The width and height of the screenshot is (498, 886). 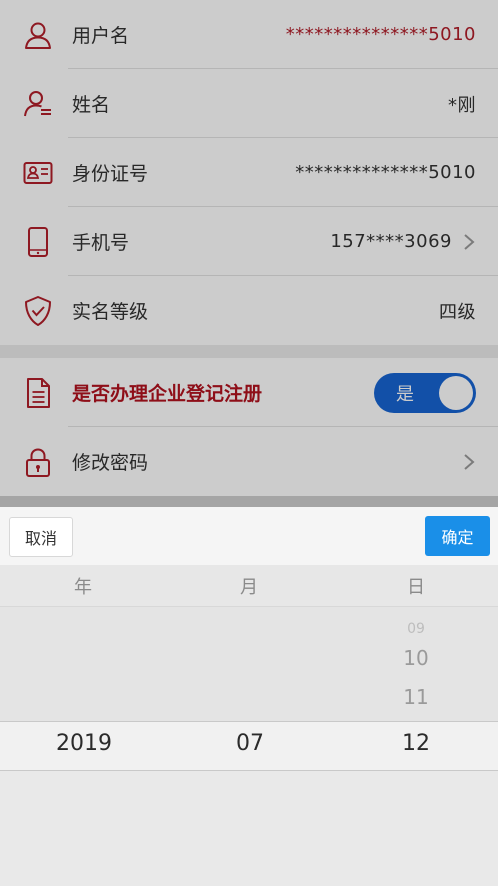 I want to click on day-option: 10, so click(x=415, y=658).